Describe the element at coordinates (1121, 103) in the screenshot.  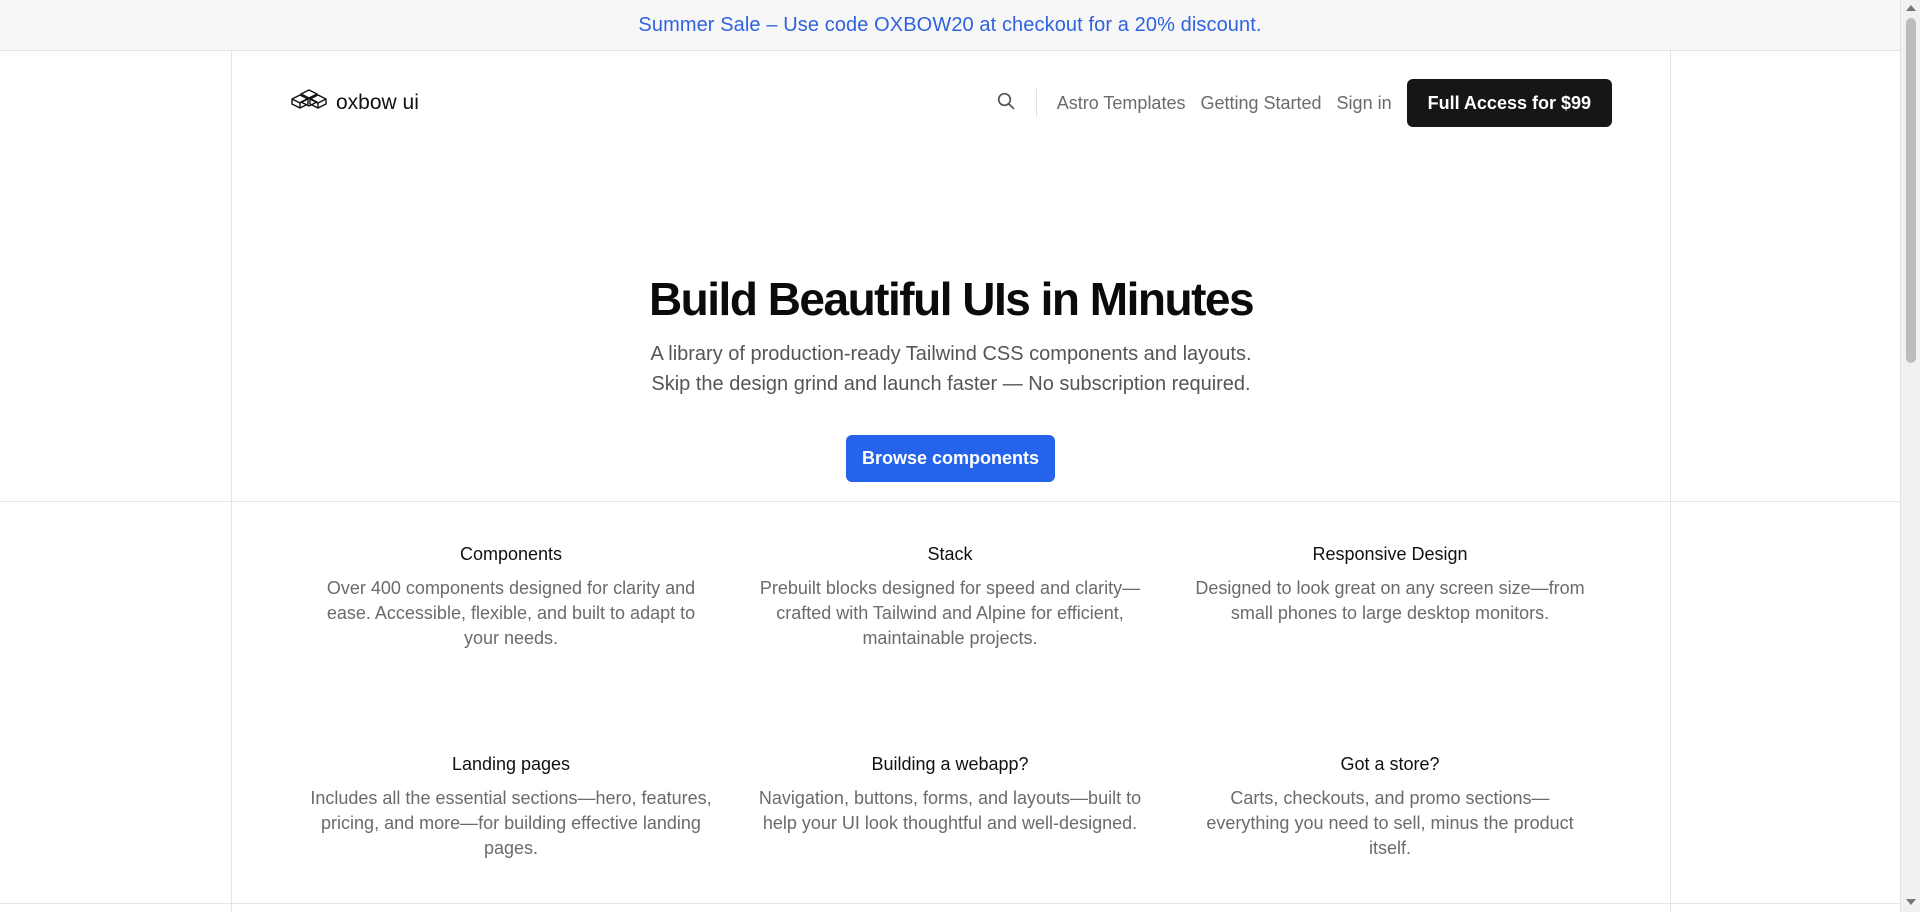
I see `nav-link-astro-templates: Astro Templates` at that location.